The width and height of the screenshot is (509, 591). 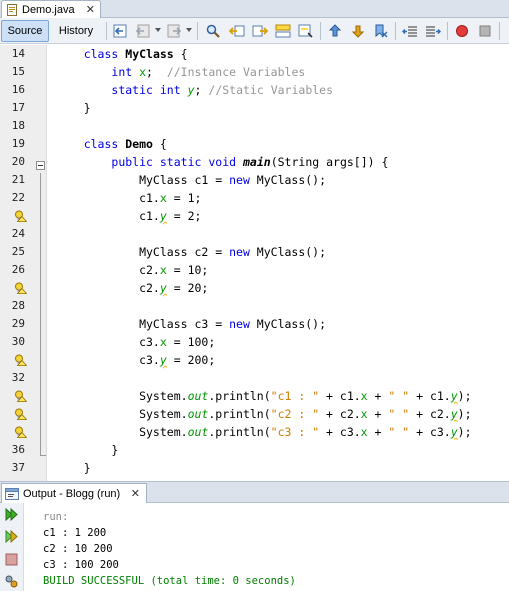 I want to click on forward-icon, so click(x=174, y=31).